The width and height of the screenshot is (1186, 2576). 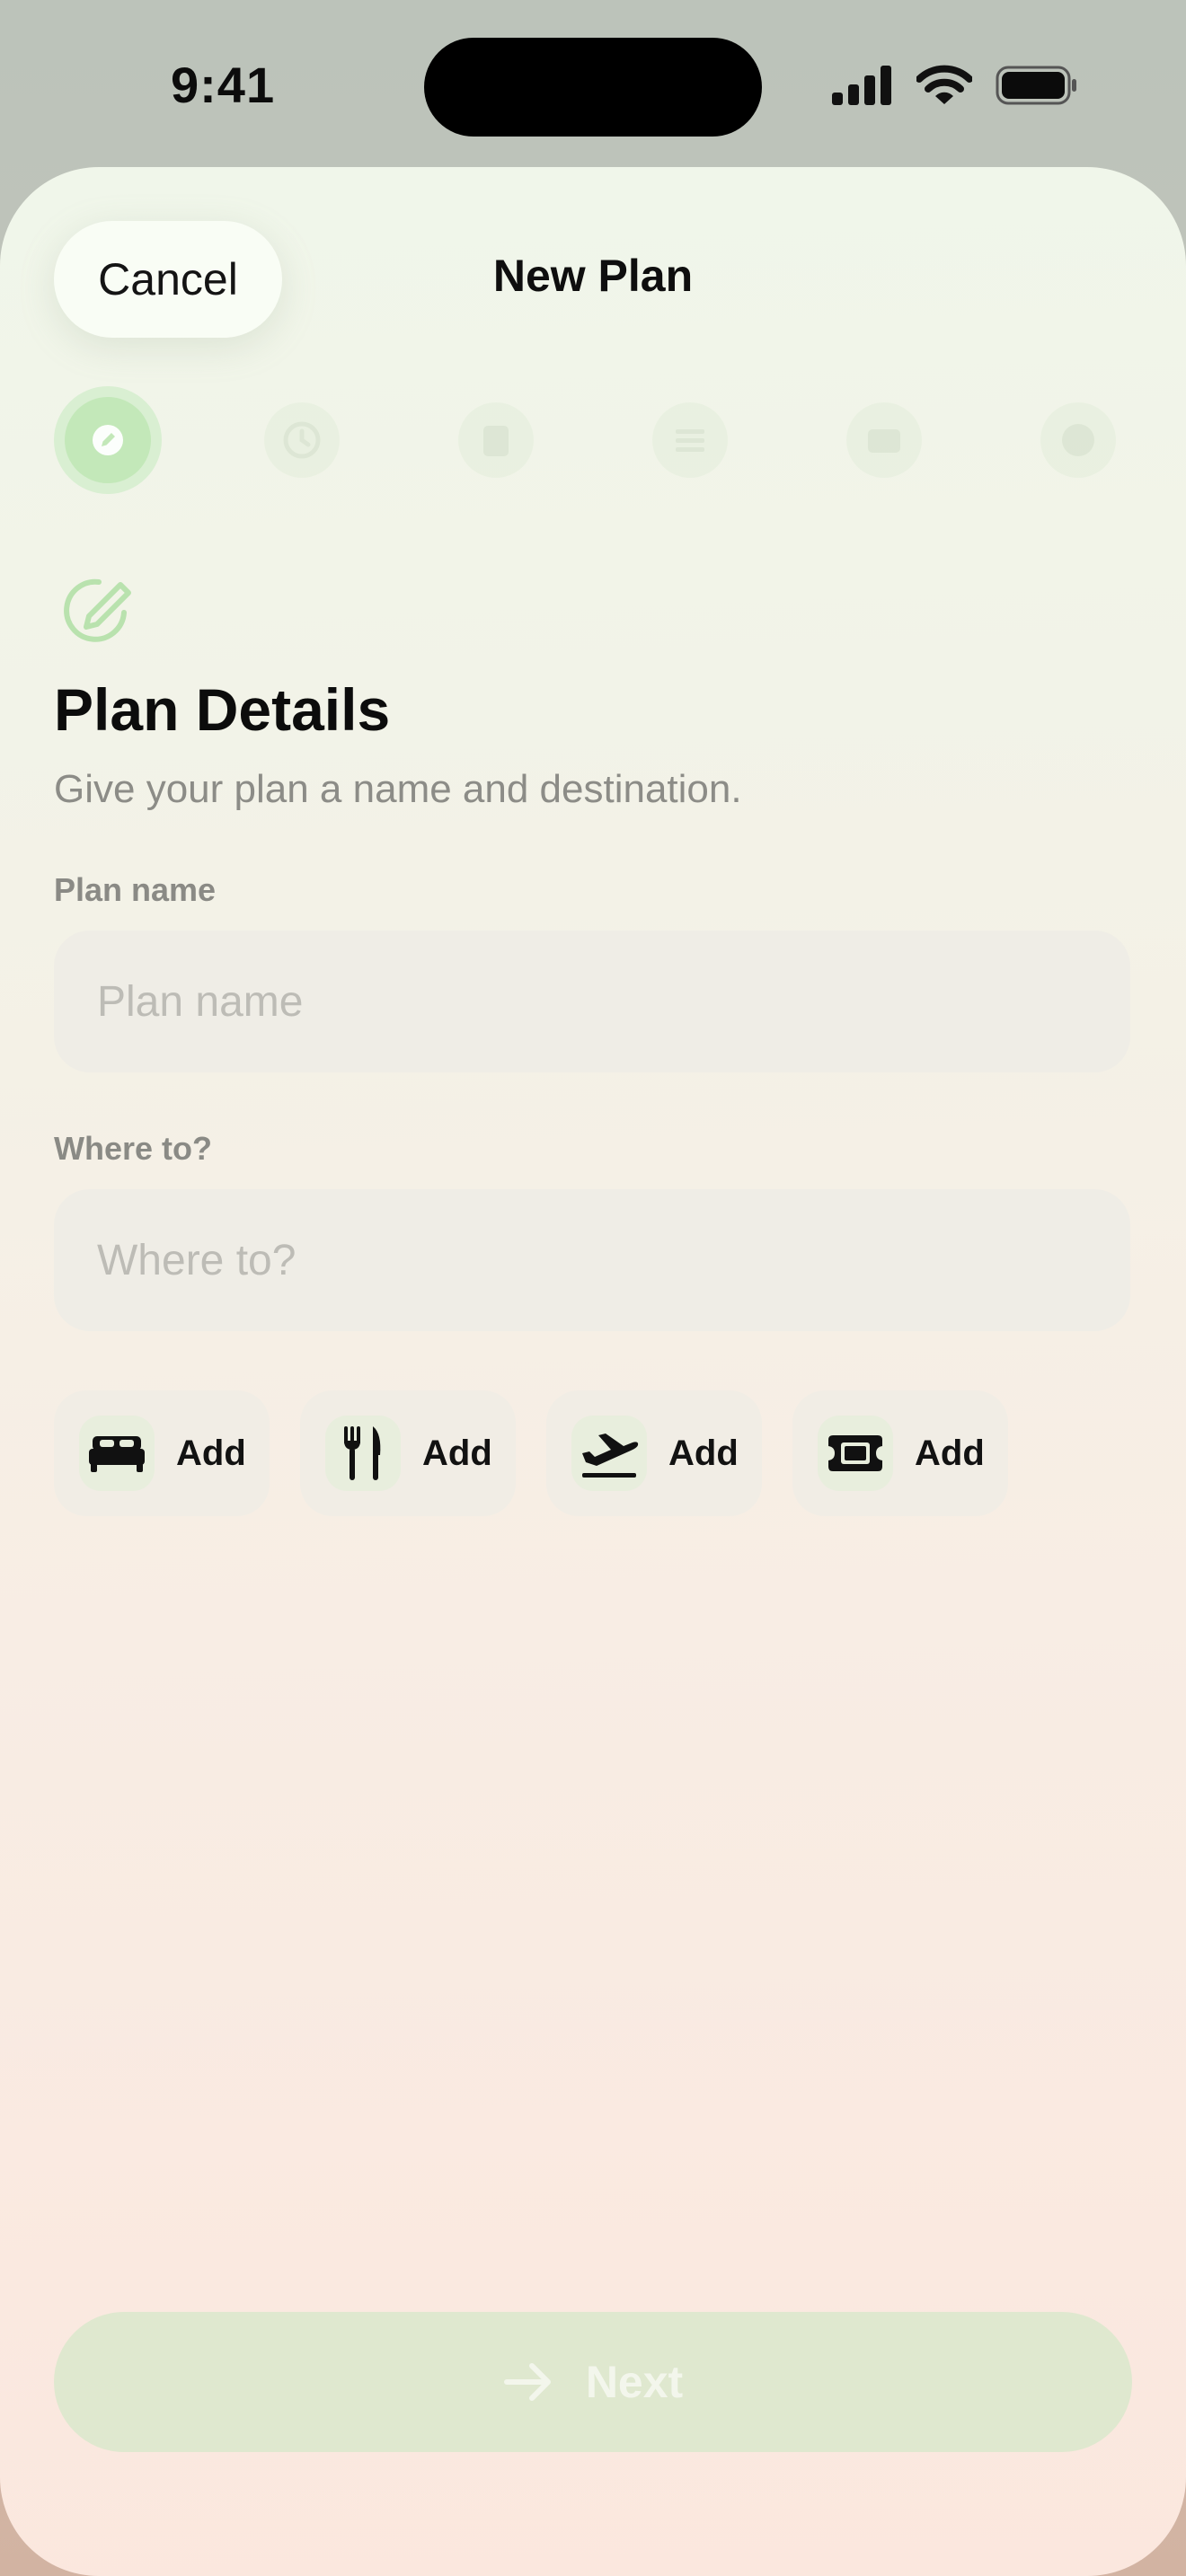 I want to click on section-title: Plan Details, so click(x=222, y=709).